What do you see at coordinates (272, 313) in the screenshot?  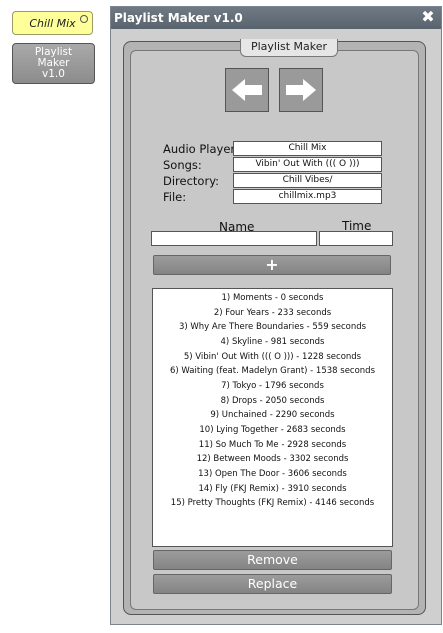 I see `list-item: 2) Four Years - 233 seconds` at bounding box center [272, 313].